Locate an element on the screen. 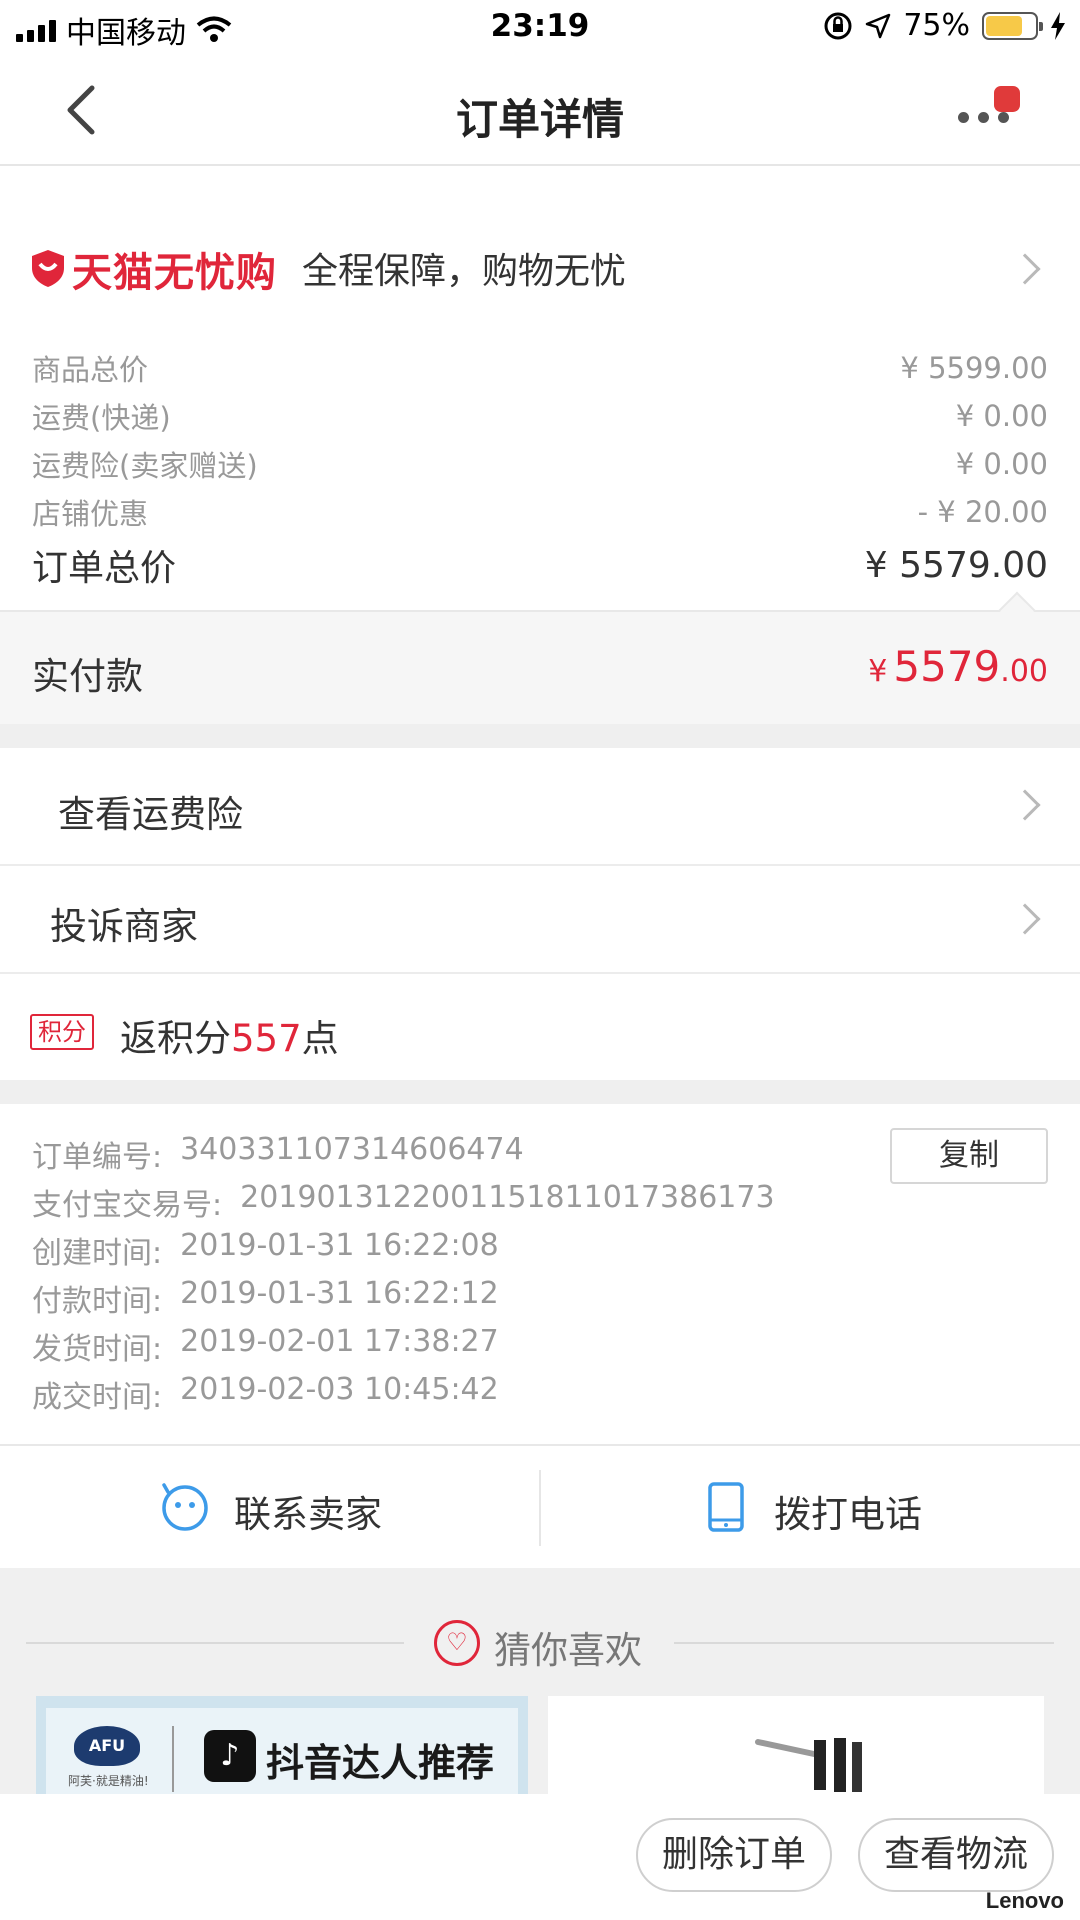 Image resolution: width=1080 pixels, height=1920 pixels. view-logistics-button: 查看物流 is located at coordinates (956, 1855).